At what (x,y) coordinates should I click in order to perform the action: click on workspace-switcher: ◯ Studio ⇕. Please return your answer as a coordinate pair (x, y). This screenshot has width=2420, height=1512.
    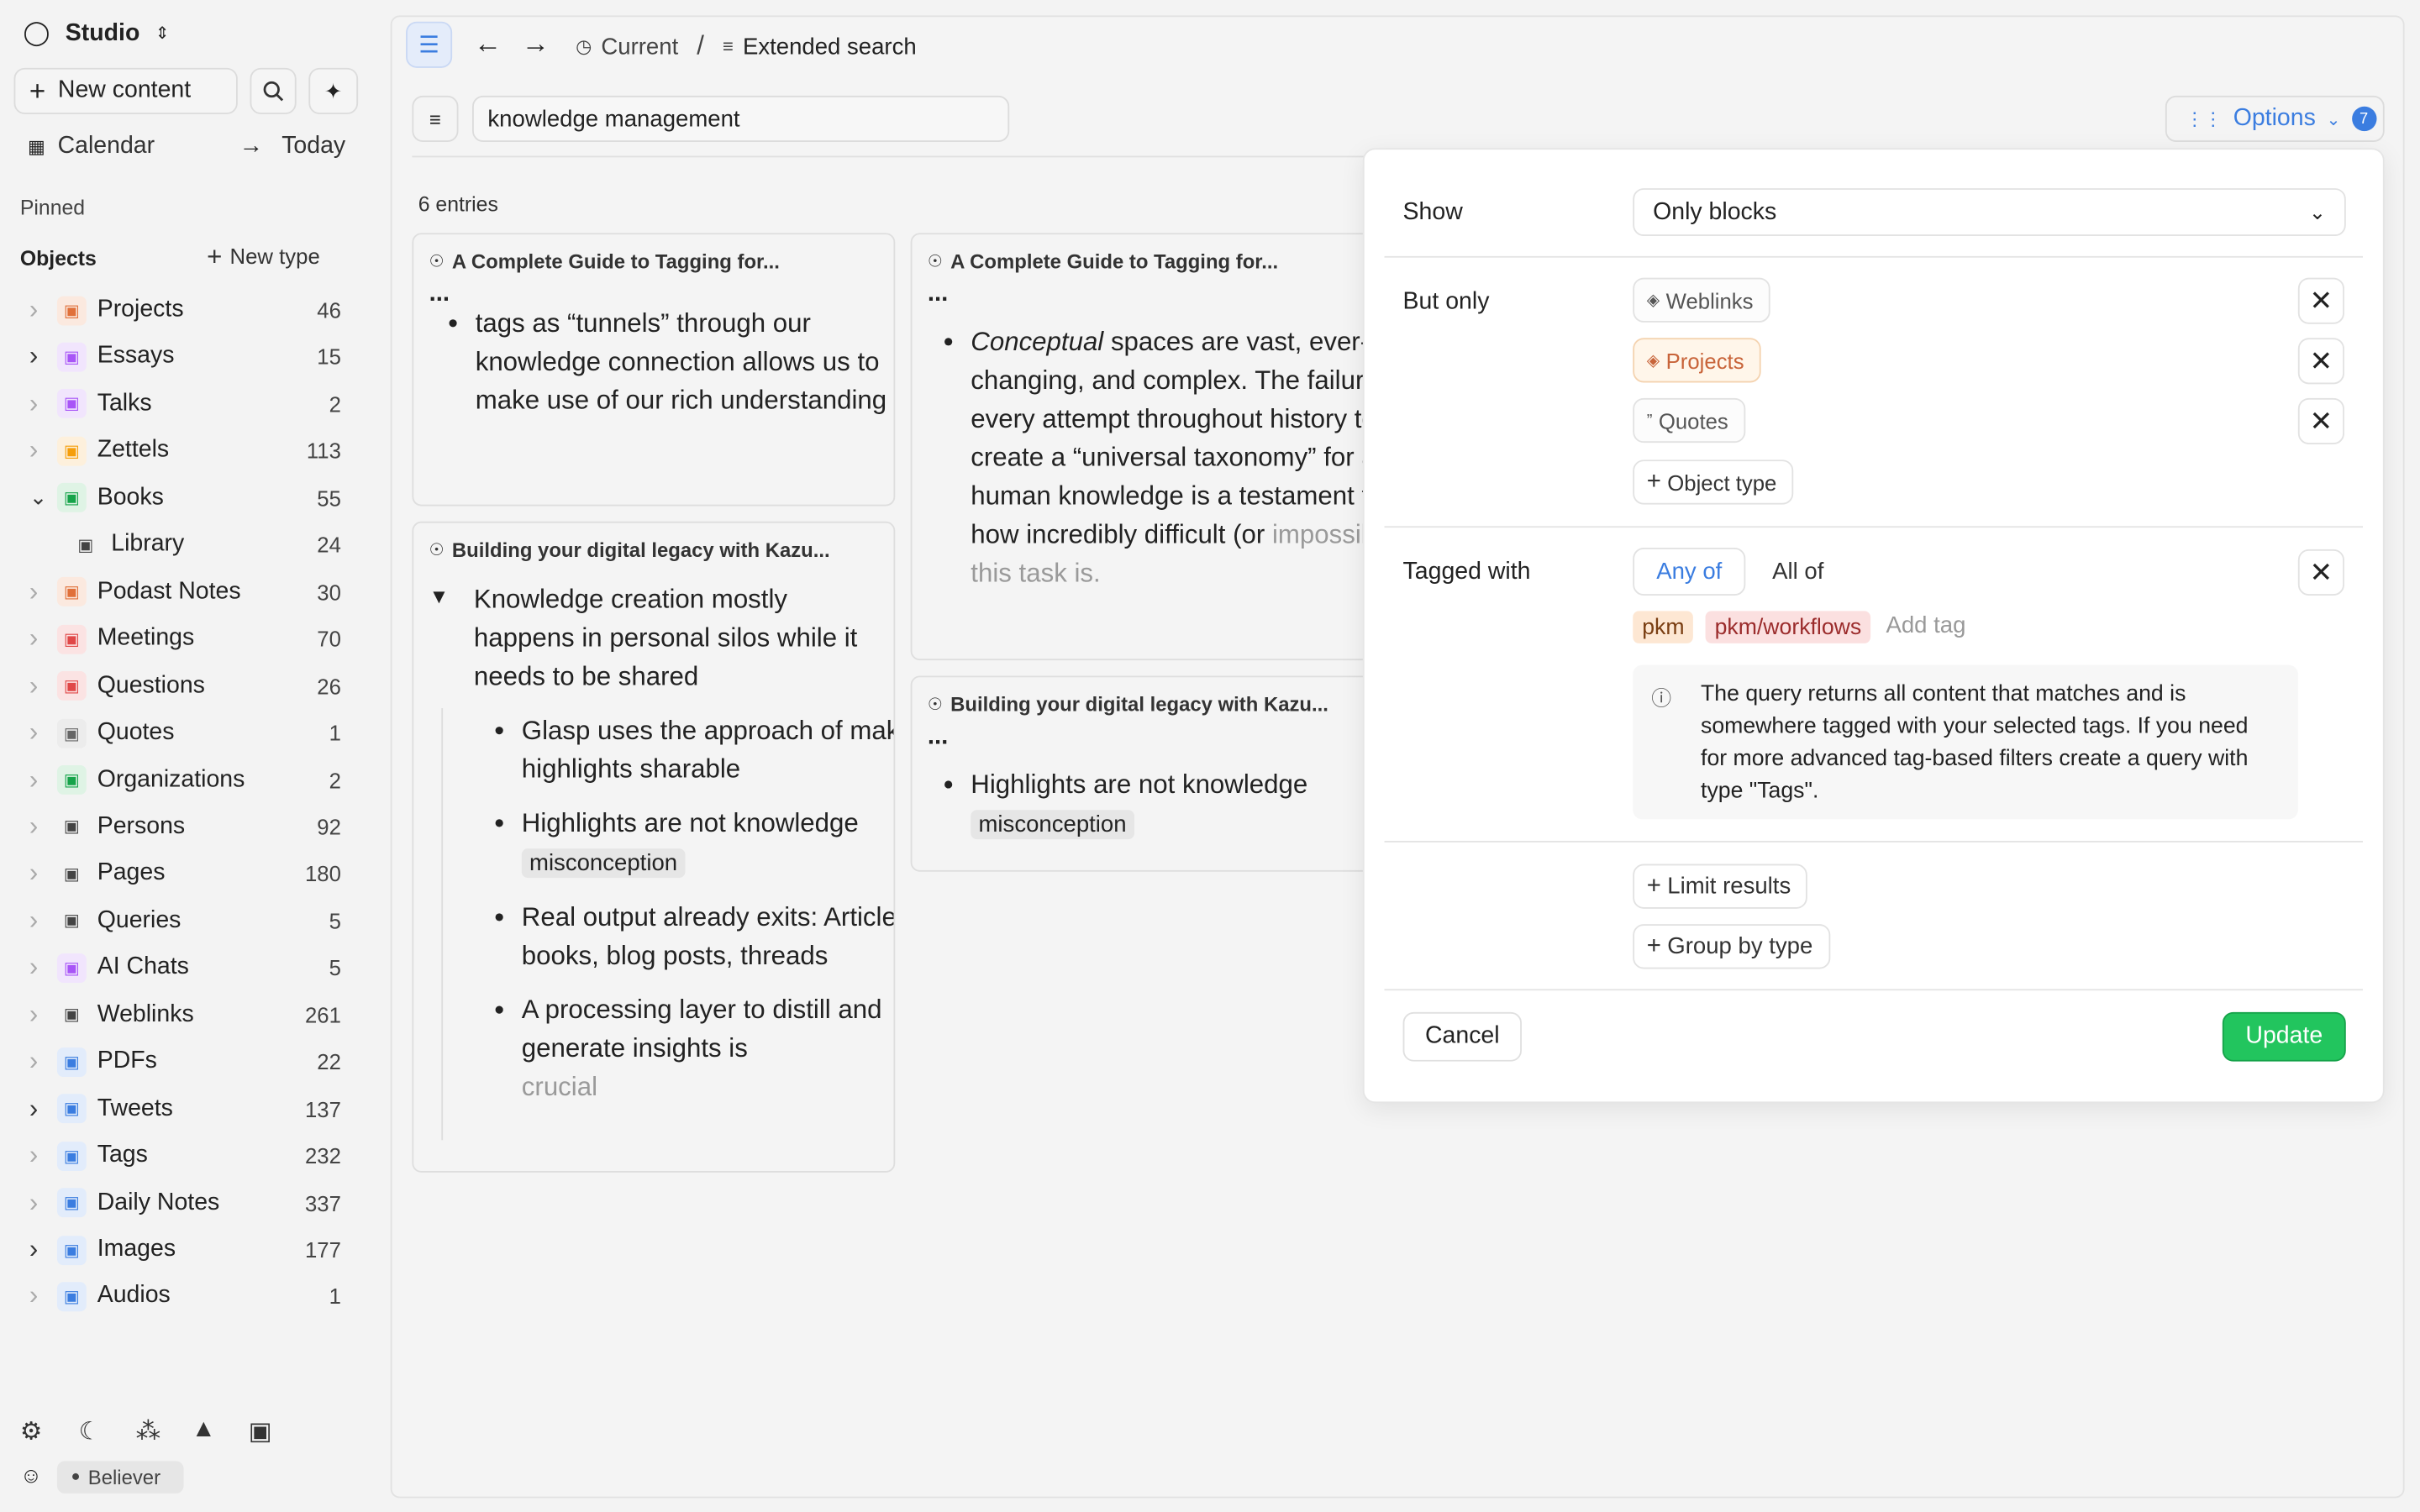
    Looking at the image, I should click on (97, 33).